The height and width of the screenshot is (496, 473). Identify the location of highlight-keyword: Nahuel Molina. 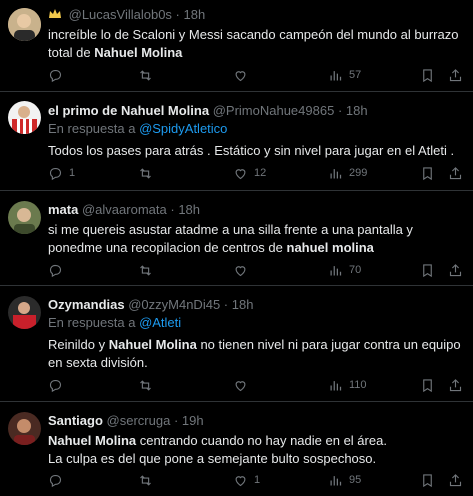
(152, 344).